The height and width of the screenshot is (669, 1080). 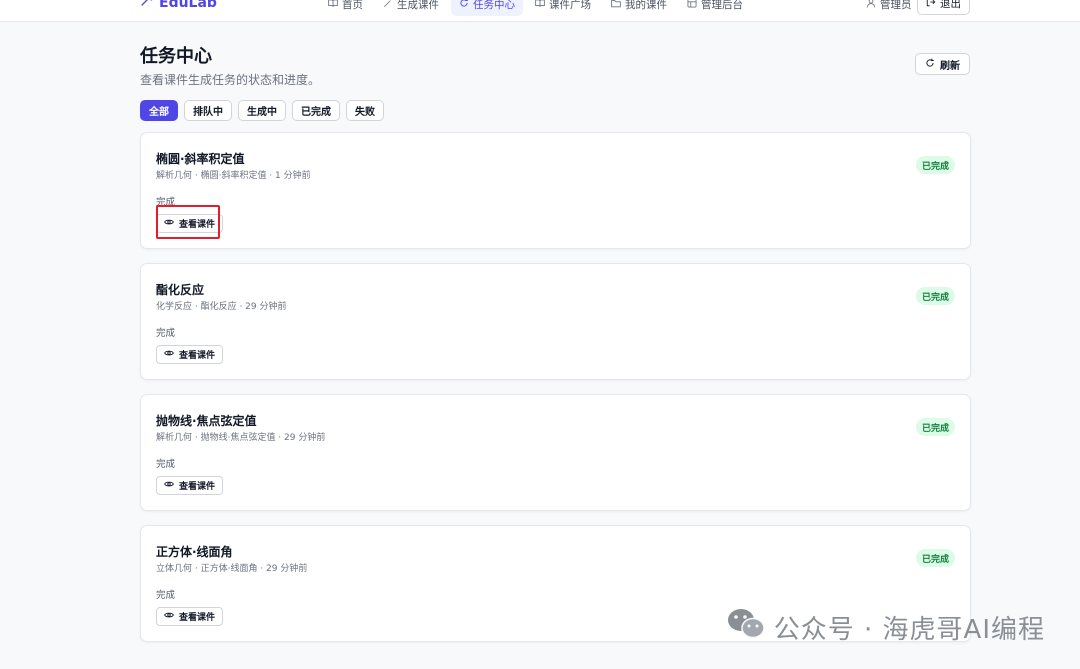 I want to click on nav-label: 课件广场, so click(x=570, y=5).